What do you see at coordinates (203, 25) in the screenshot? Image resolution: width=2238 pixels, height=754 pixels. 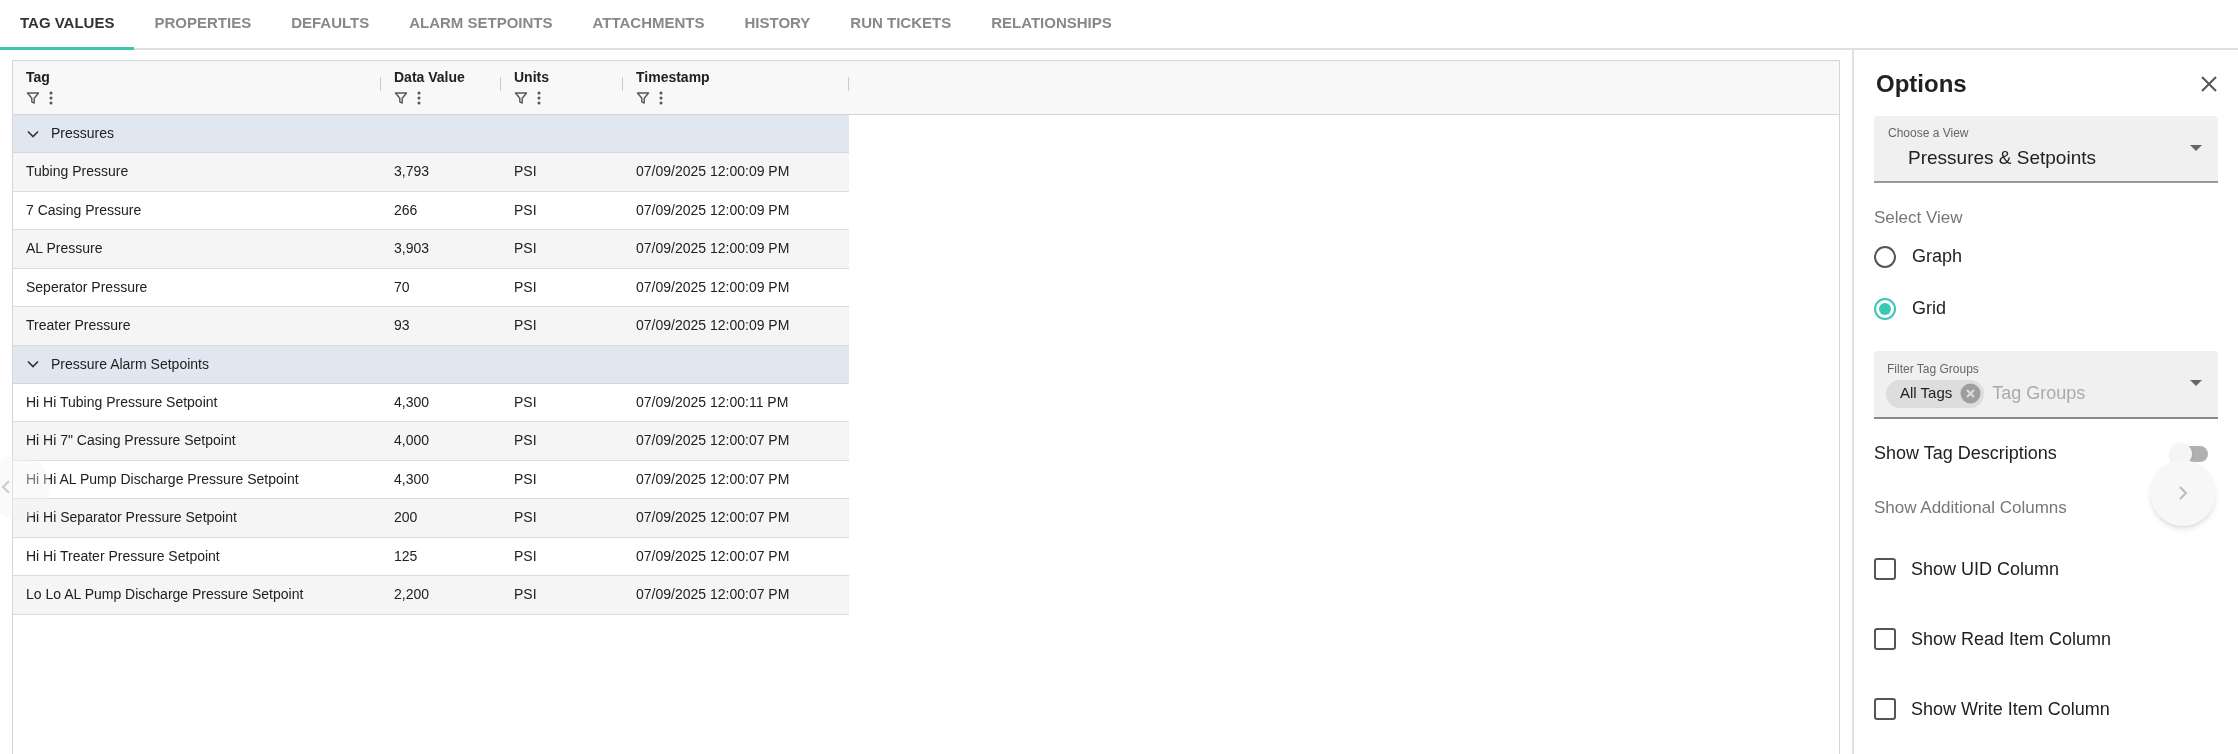 I see `tab: PROPERTIES` at bounding box center [203, 25].